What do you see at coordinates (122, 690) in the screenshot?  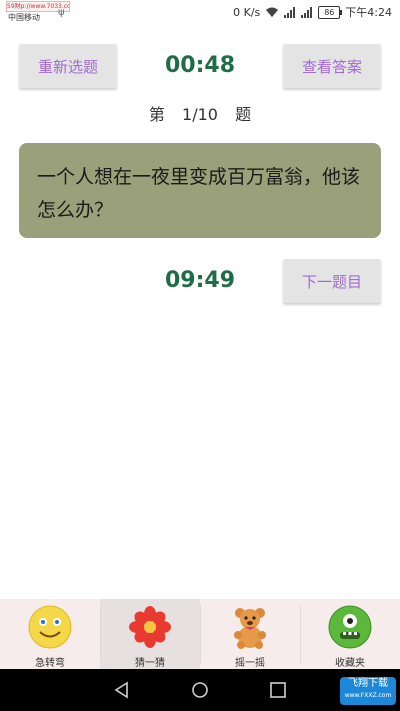 I see `back-icon` at bounding box center [122, 690].